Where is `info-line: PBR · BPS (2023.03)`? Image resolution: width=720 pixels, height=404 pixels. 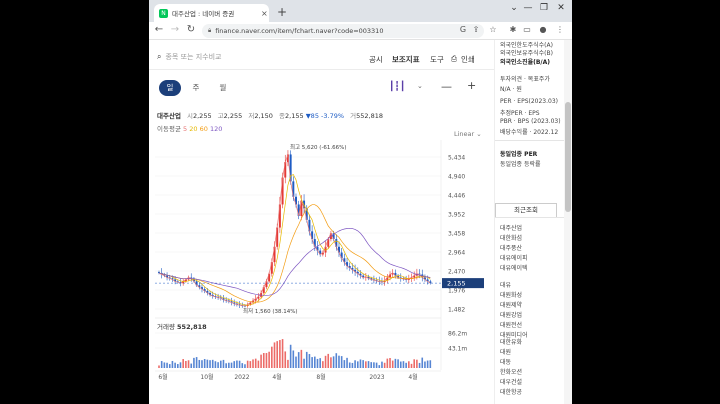 info-line: PBR · BPS (2023.03) is located at coordinates (530, 121).